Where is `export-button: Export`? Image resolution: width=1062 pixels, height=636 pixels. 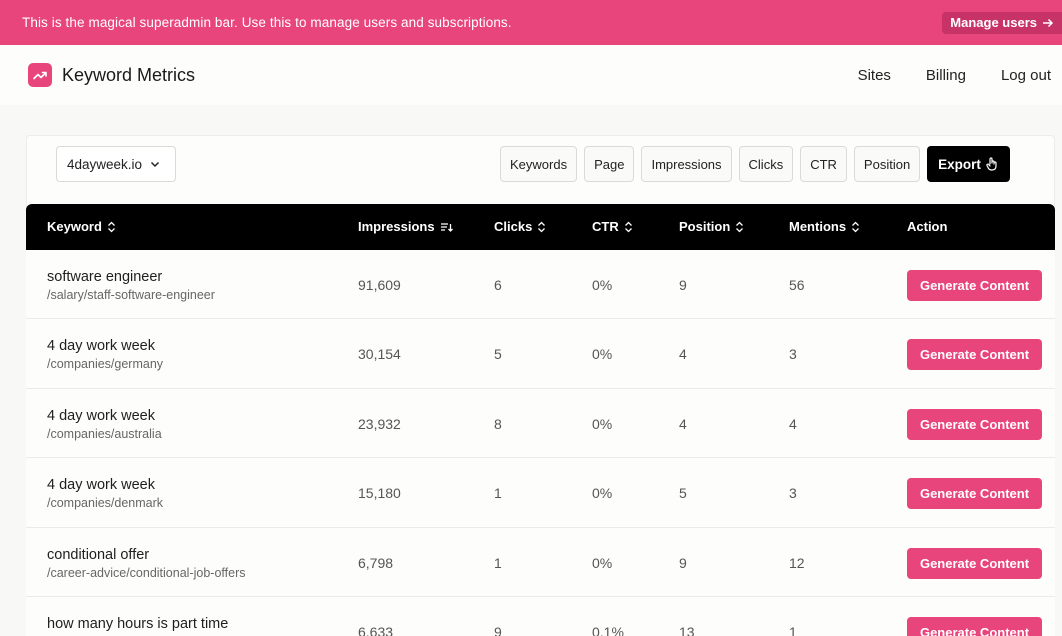
export-button: Export is located at coordinates (968, 164).